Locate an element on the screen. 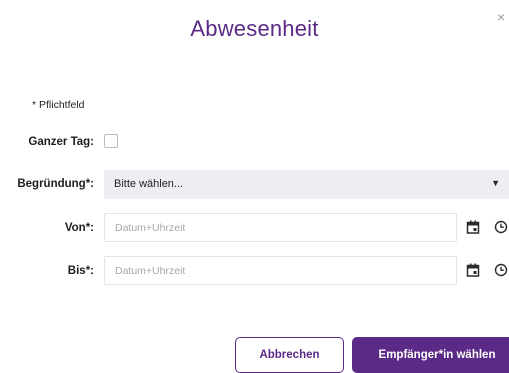  required-field-note: * Pflichtfeld is located at coordinates (58, 105).